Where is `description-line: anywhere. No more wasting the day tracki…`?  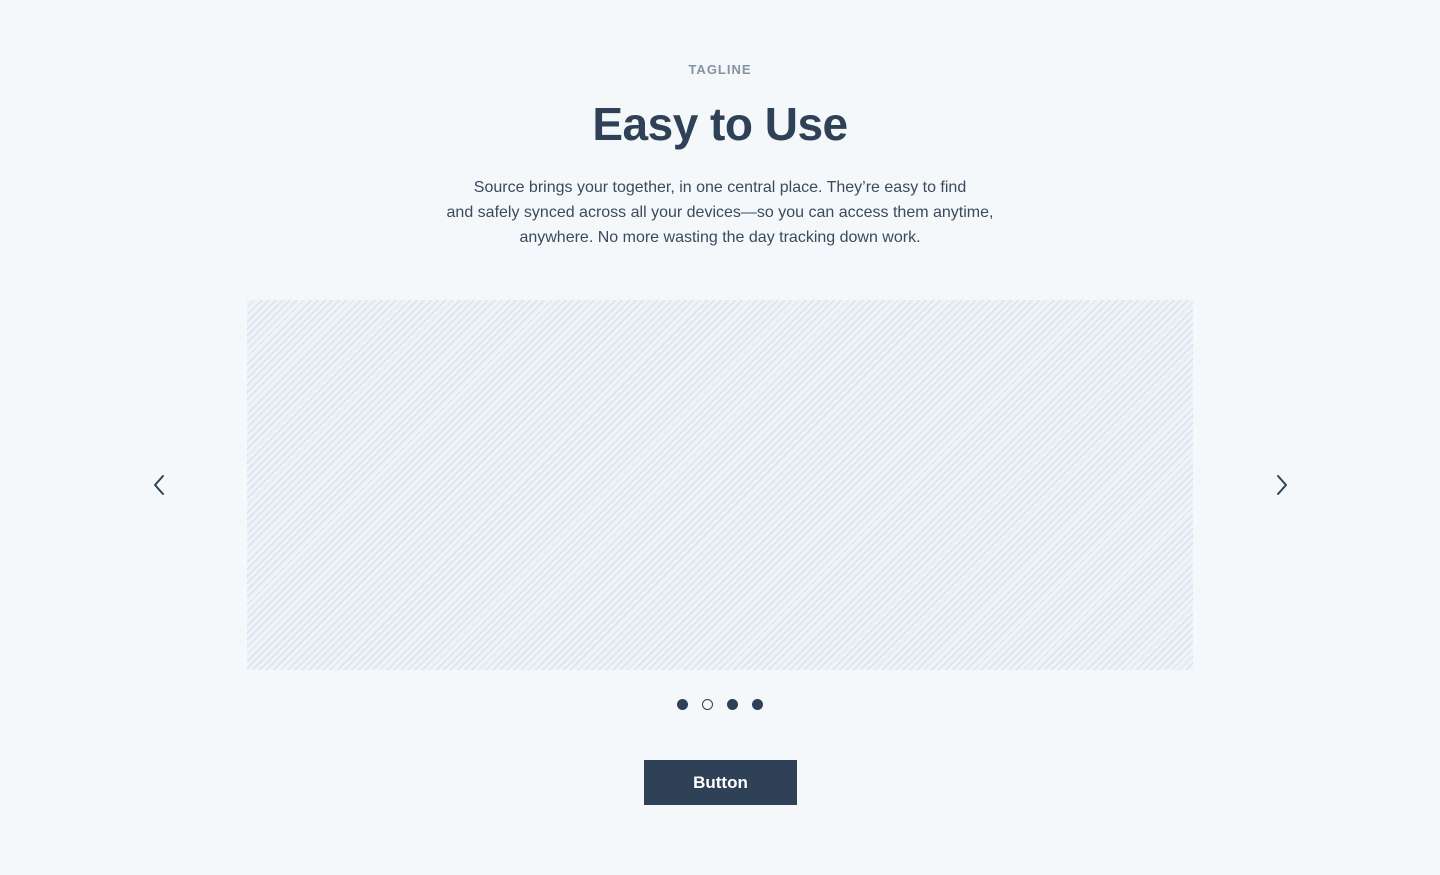
description-line: anywhere. No more wasting the day tracki… is located at coordinates (720, 237).